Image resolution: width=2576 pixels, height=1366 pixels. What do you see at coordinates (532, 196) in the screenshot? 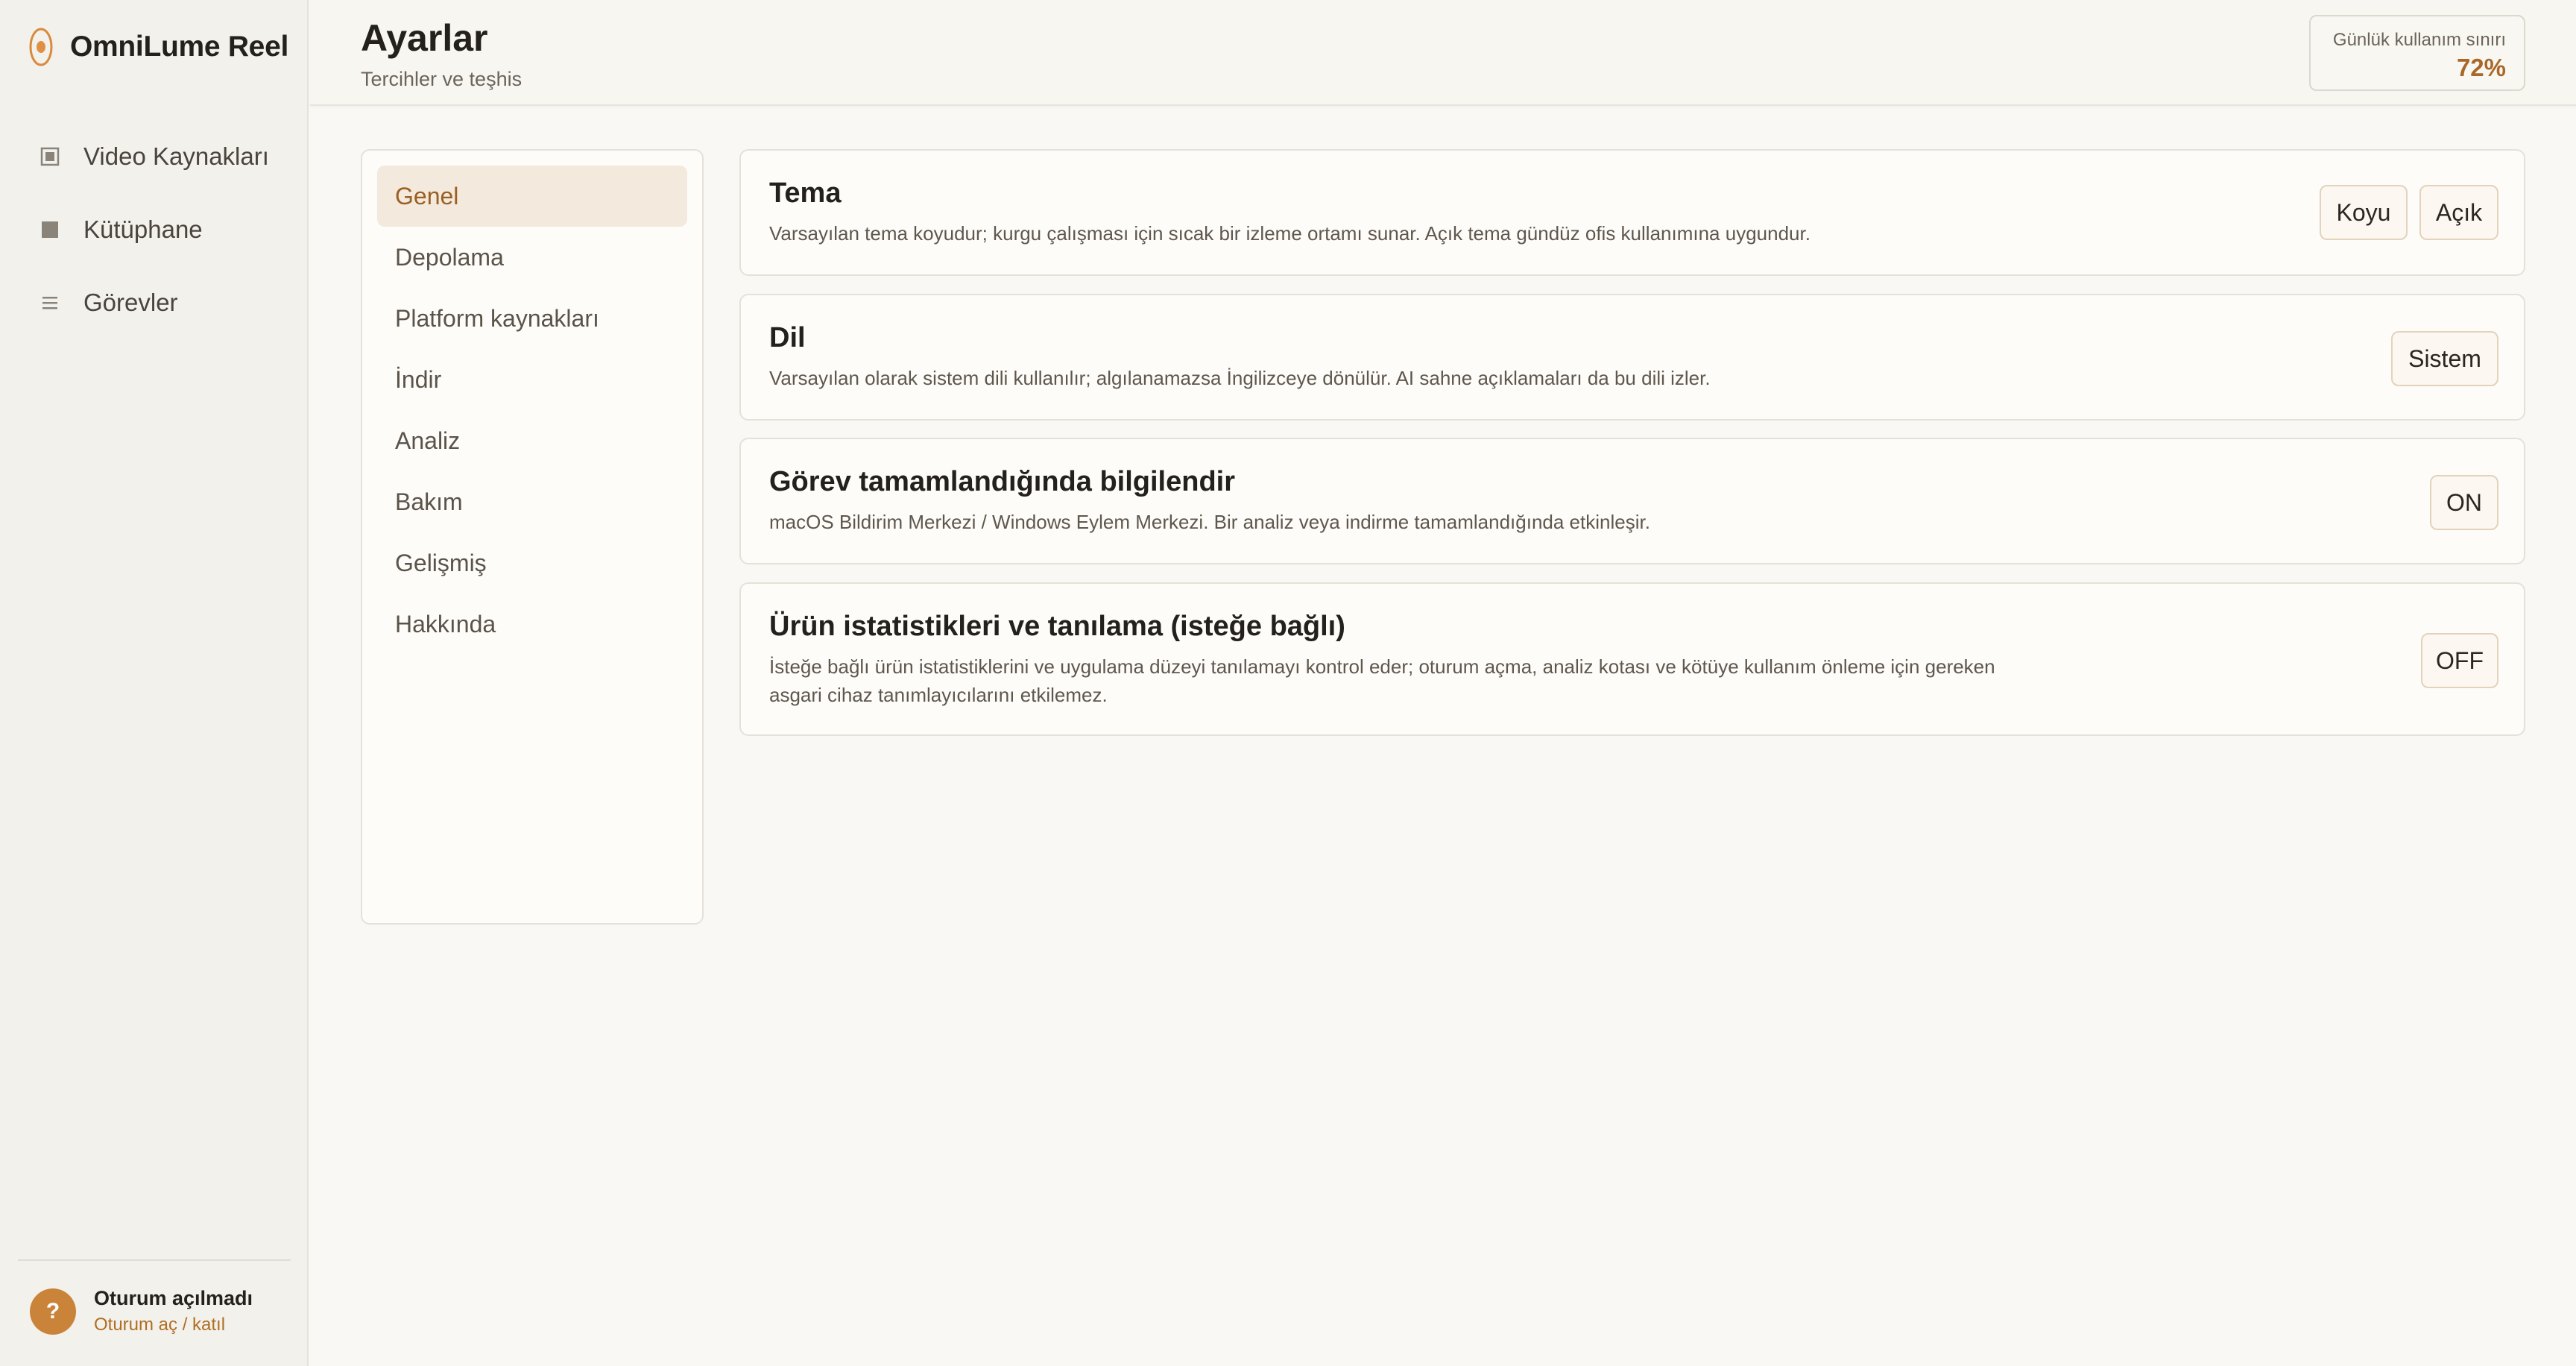
I see `settings-tab-general: Genel` at bounding box center [532, 196].